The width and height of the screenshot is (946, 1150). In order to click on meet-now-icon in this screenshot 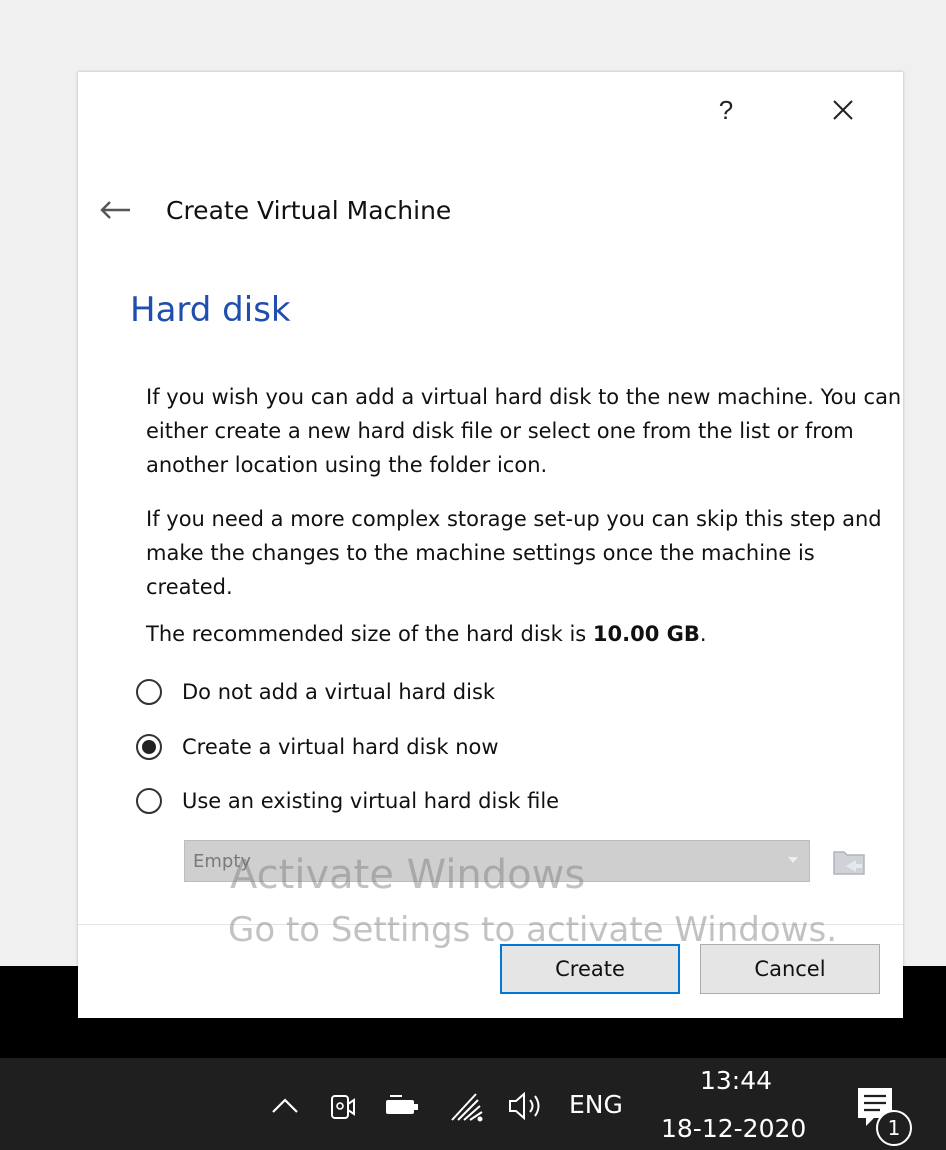, I will do `click(343, 1106)`.